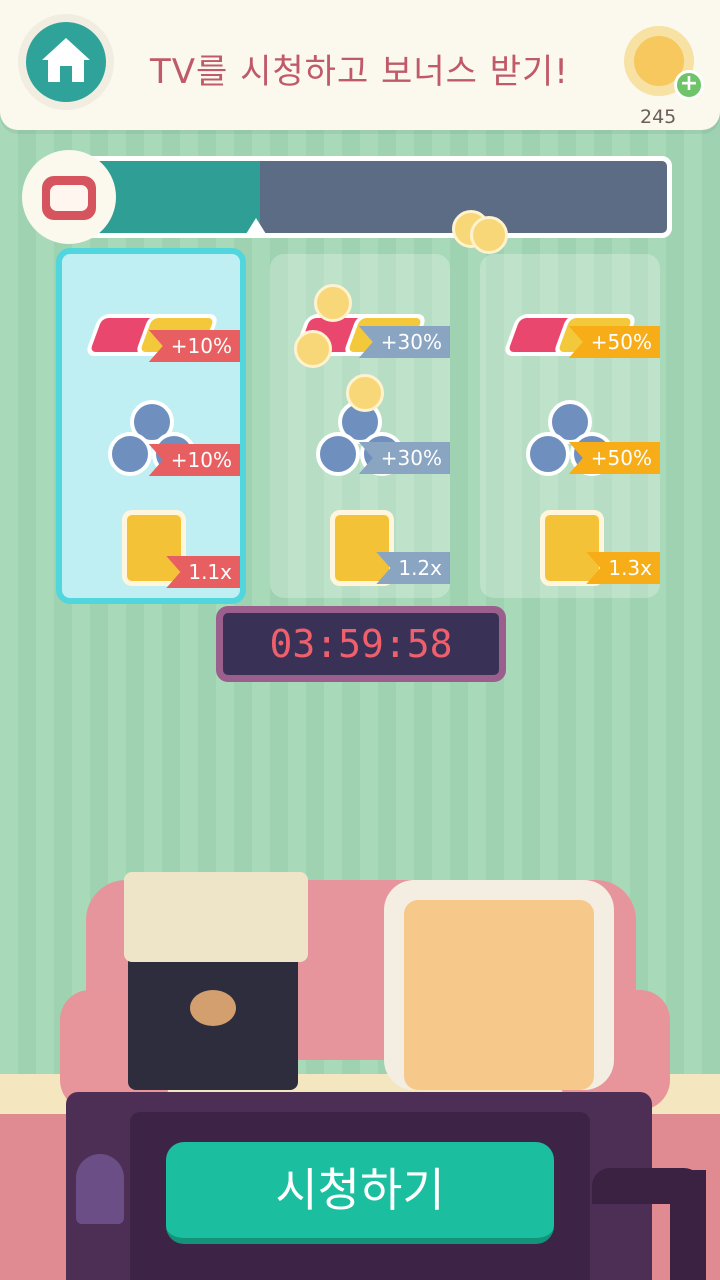 The height and width of the screenshot is (1280, 720). What do you see at coordinates (570, 444) in the screenshot?
I see `reward-balls: +50%` at bounding box center [570, 444].